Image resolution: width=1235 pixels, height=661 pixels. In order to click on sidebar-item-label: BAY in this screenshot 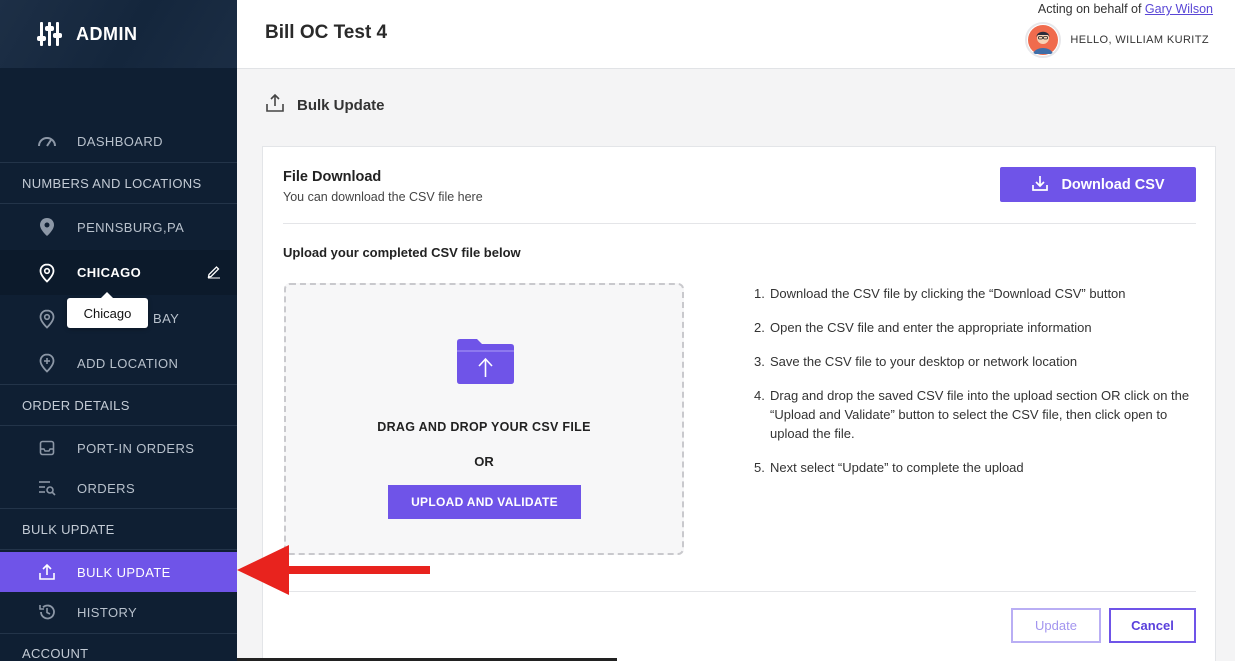, I will do `click(166, 318)`.